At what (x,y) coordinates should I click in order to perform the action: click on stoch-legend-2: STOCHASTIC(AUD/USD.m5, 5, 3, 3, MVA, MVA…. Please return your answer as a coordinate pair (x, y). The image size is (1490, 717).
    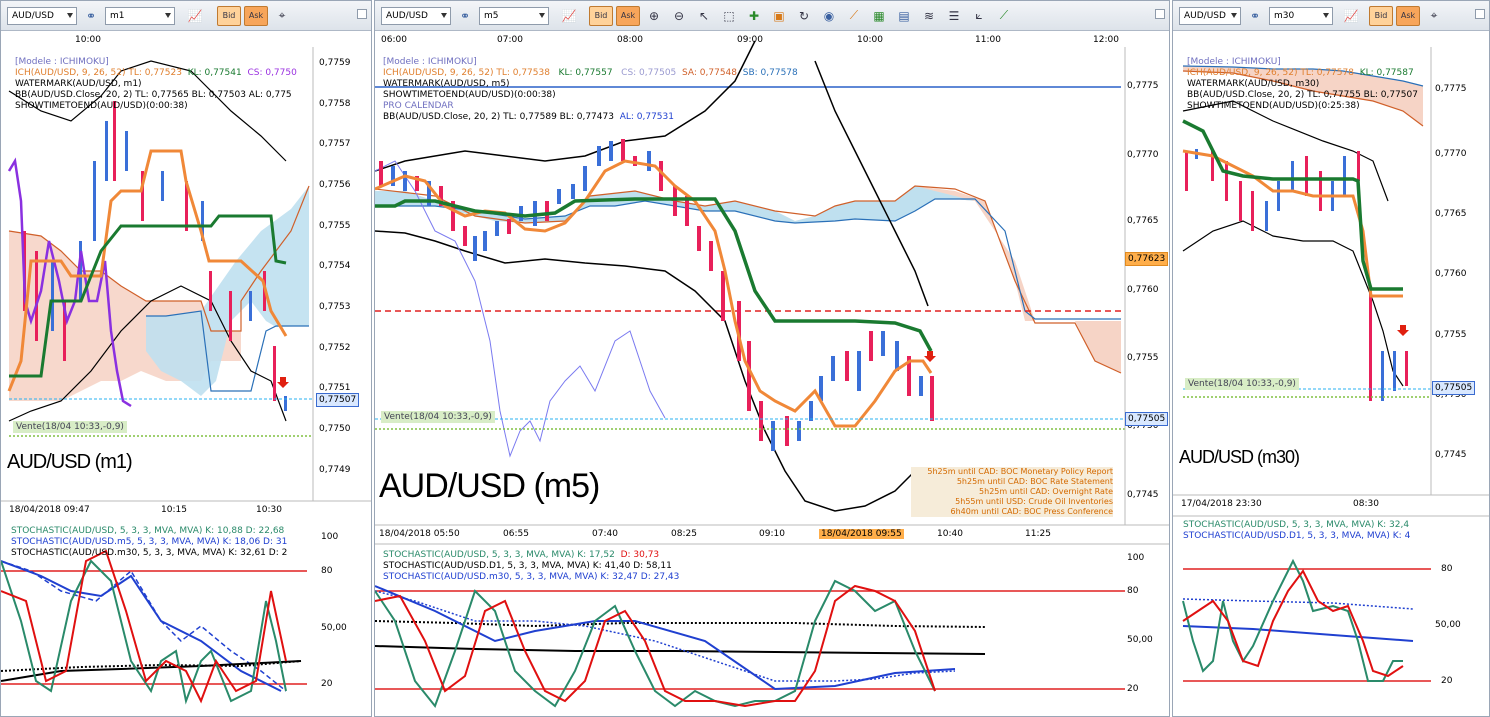
    Looking at the image, I should click on (149, 542).